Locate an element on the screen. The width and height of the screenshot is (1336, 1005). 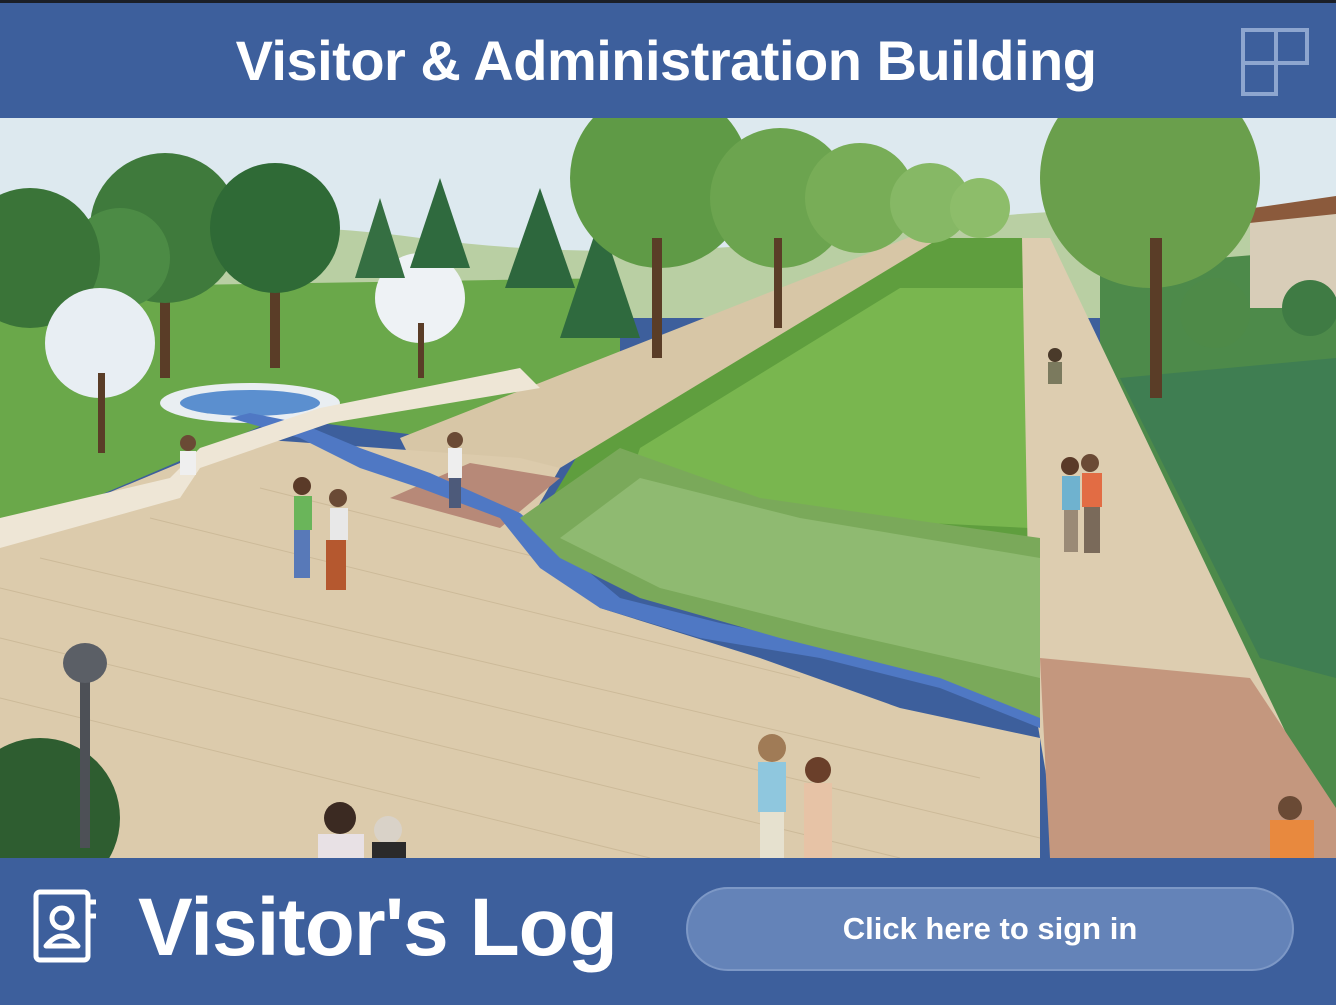
layout-grid-icon is located at coordinates (1275, 62).